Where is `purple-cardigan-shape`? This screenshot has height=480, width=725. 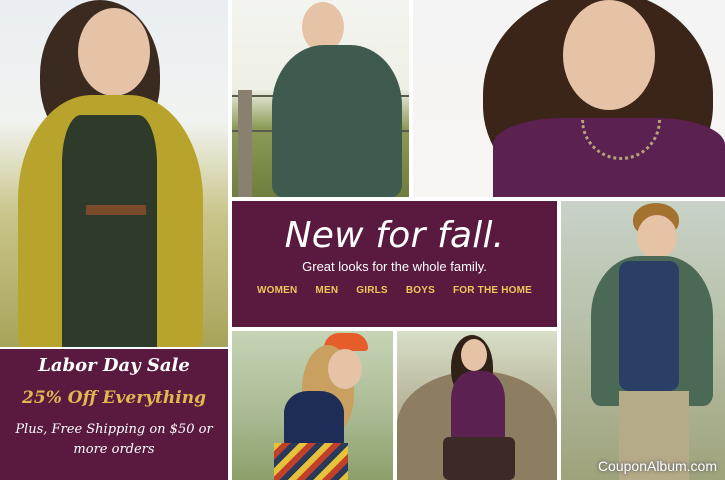
purple-cardigan-shape is located at coordinates (478, 406).